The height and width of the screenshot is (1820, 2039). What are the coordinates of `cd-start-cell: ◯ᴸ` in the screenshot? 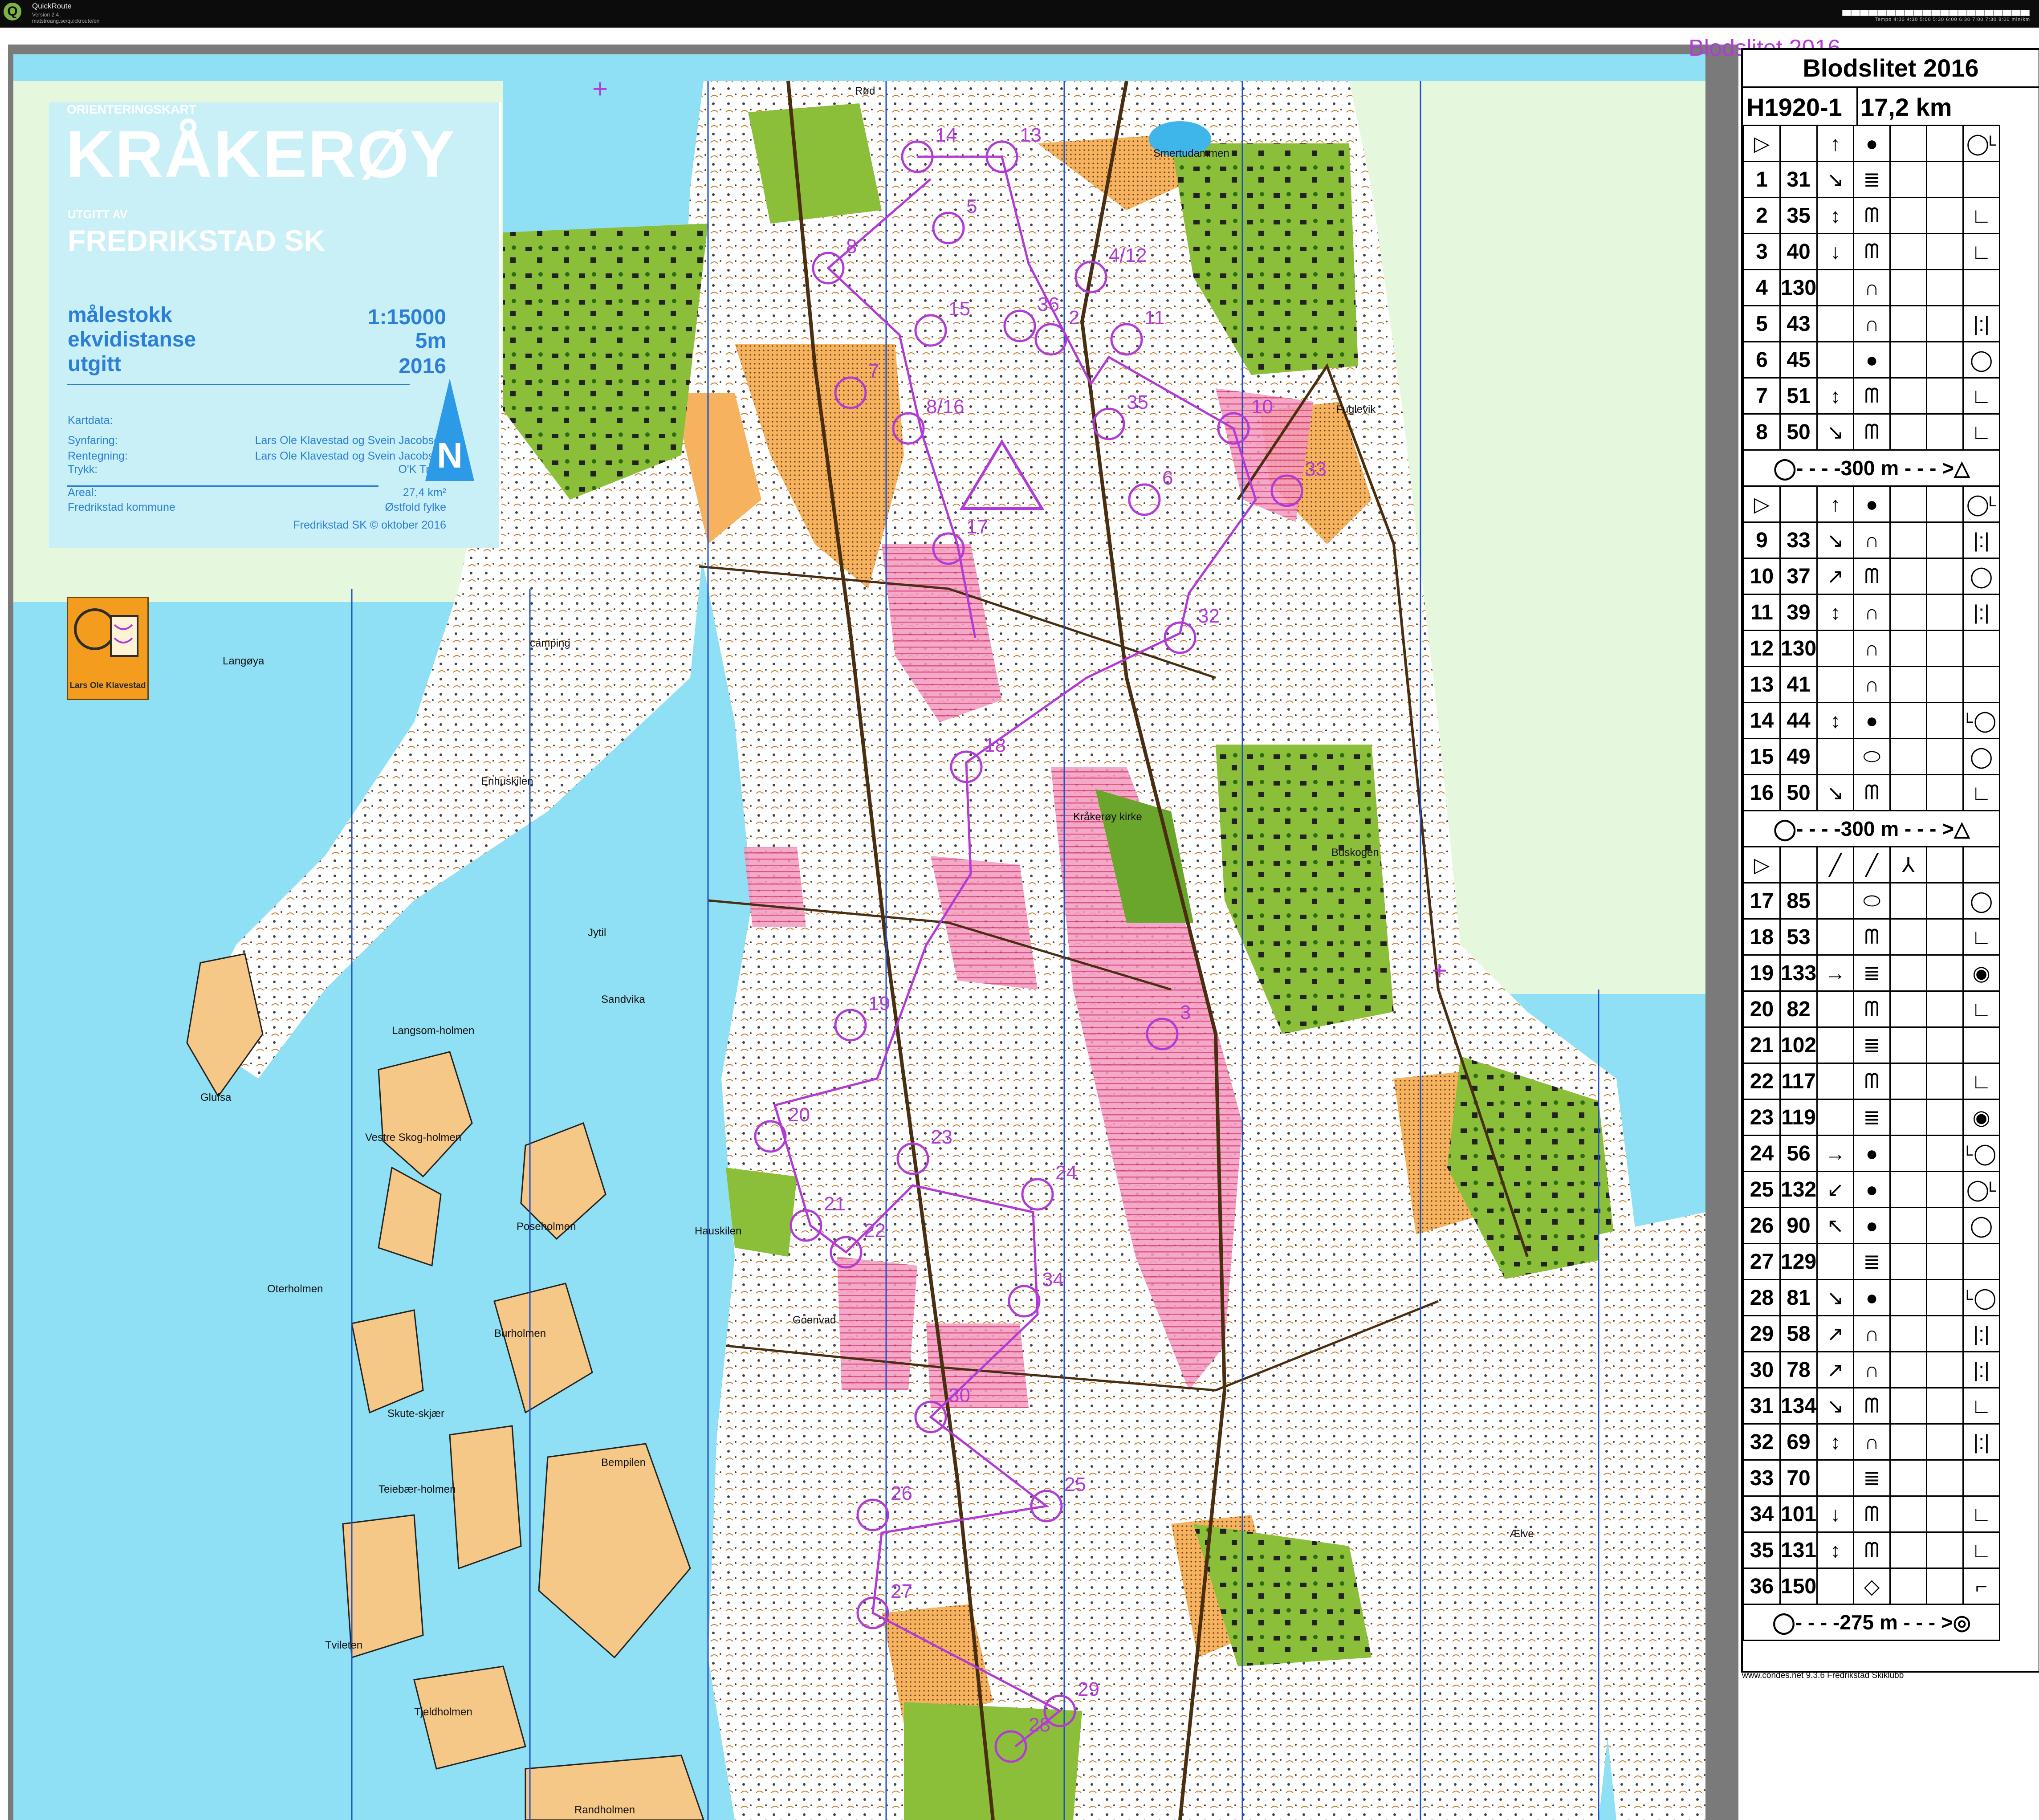 It's located at (1982, 143).